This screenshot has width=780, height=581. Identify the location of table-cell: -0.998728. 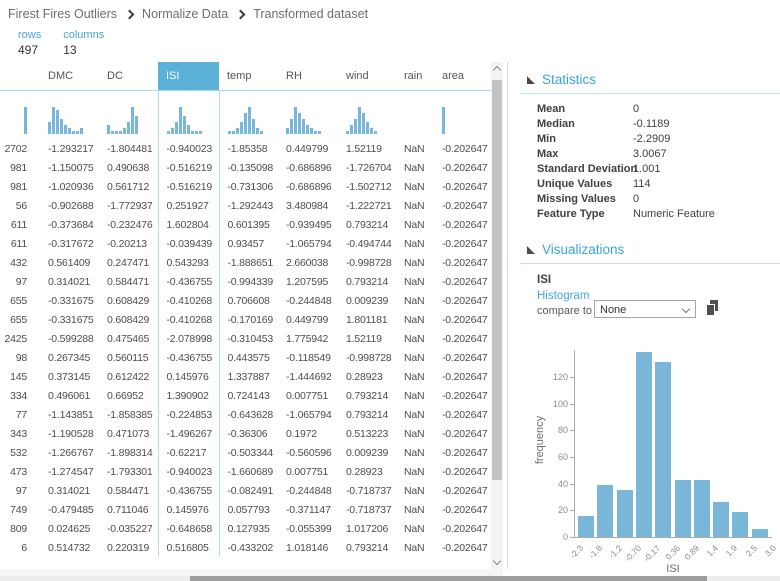
(367, 357).